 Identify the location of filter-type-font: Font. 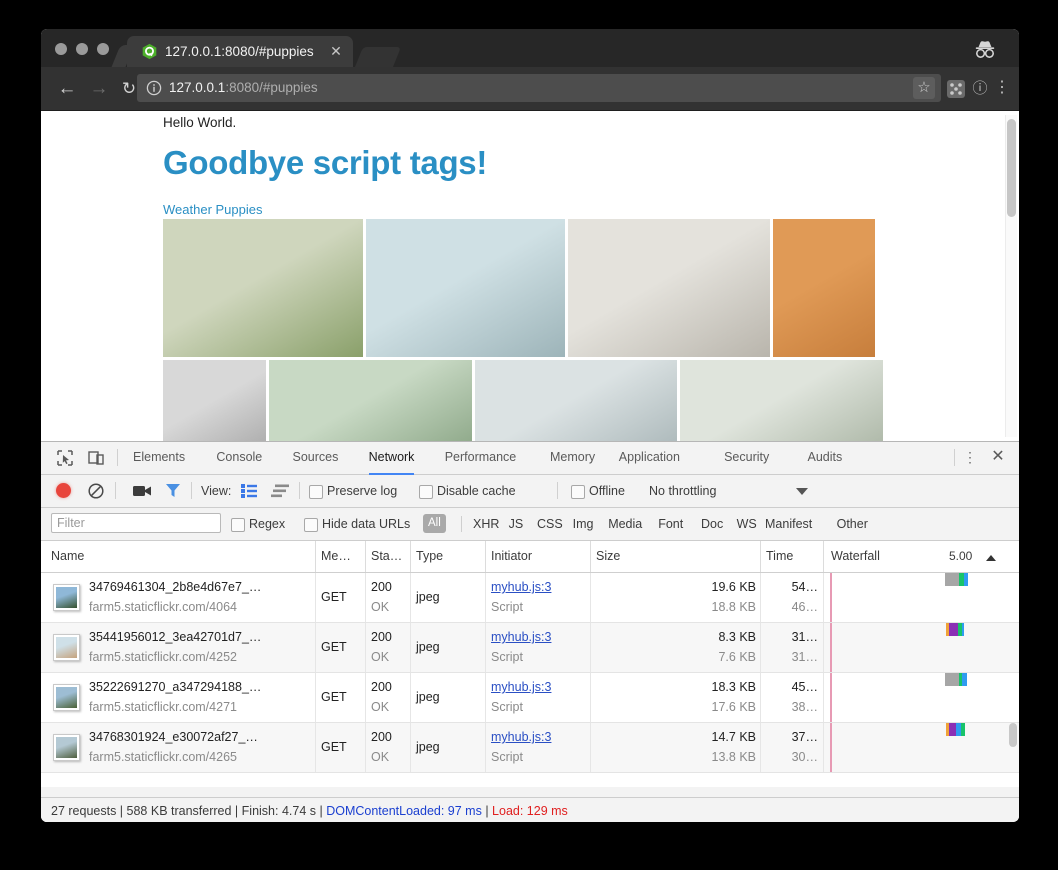
(670, 524).